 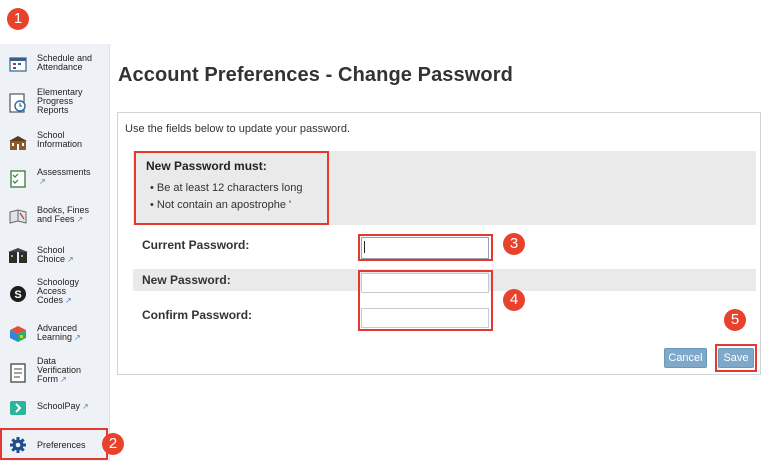 I want to click on sidebar-item-advanced-learning: Advanced Learning ↗, so click(x=55, y=333).